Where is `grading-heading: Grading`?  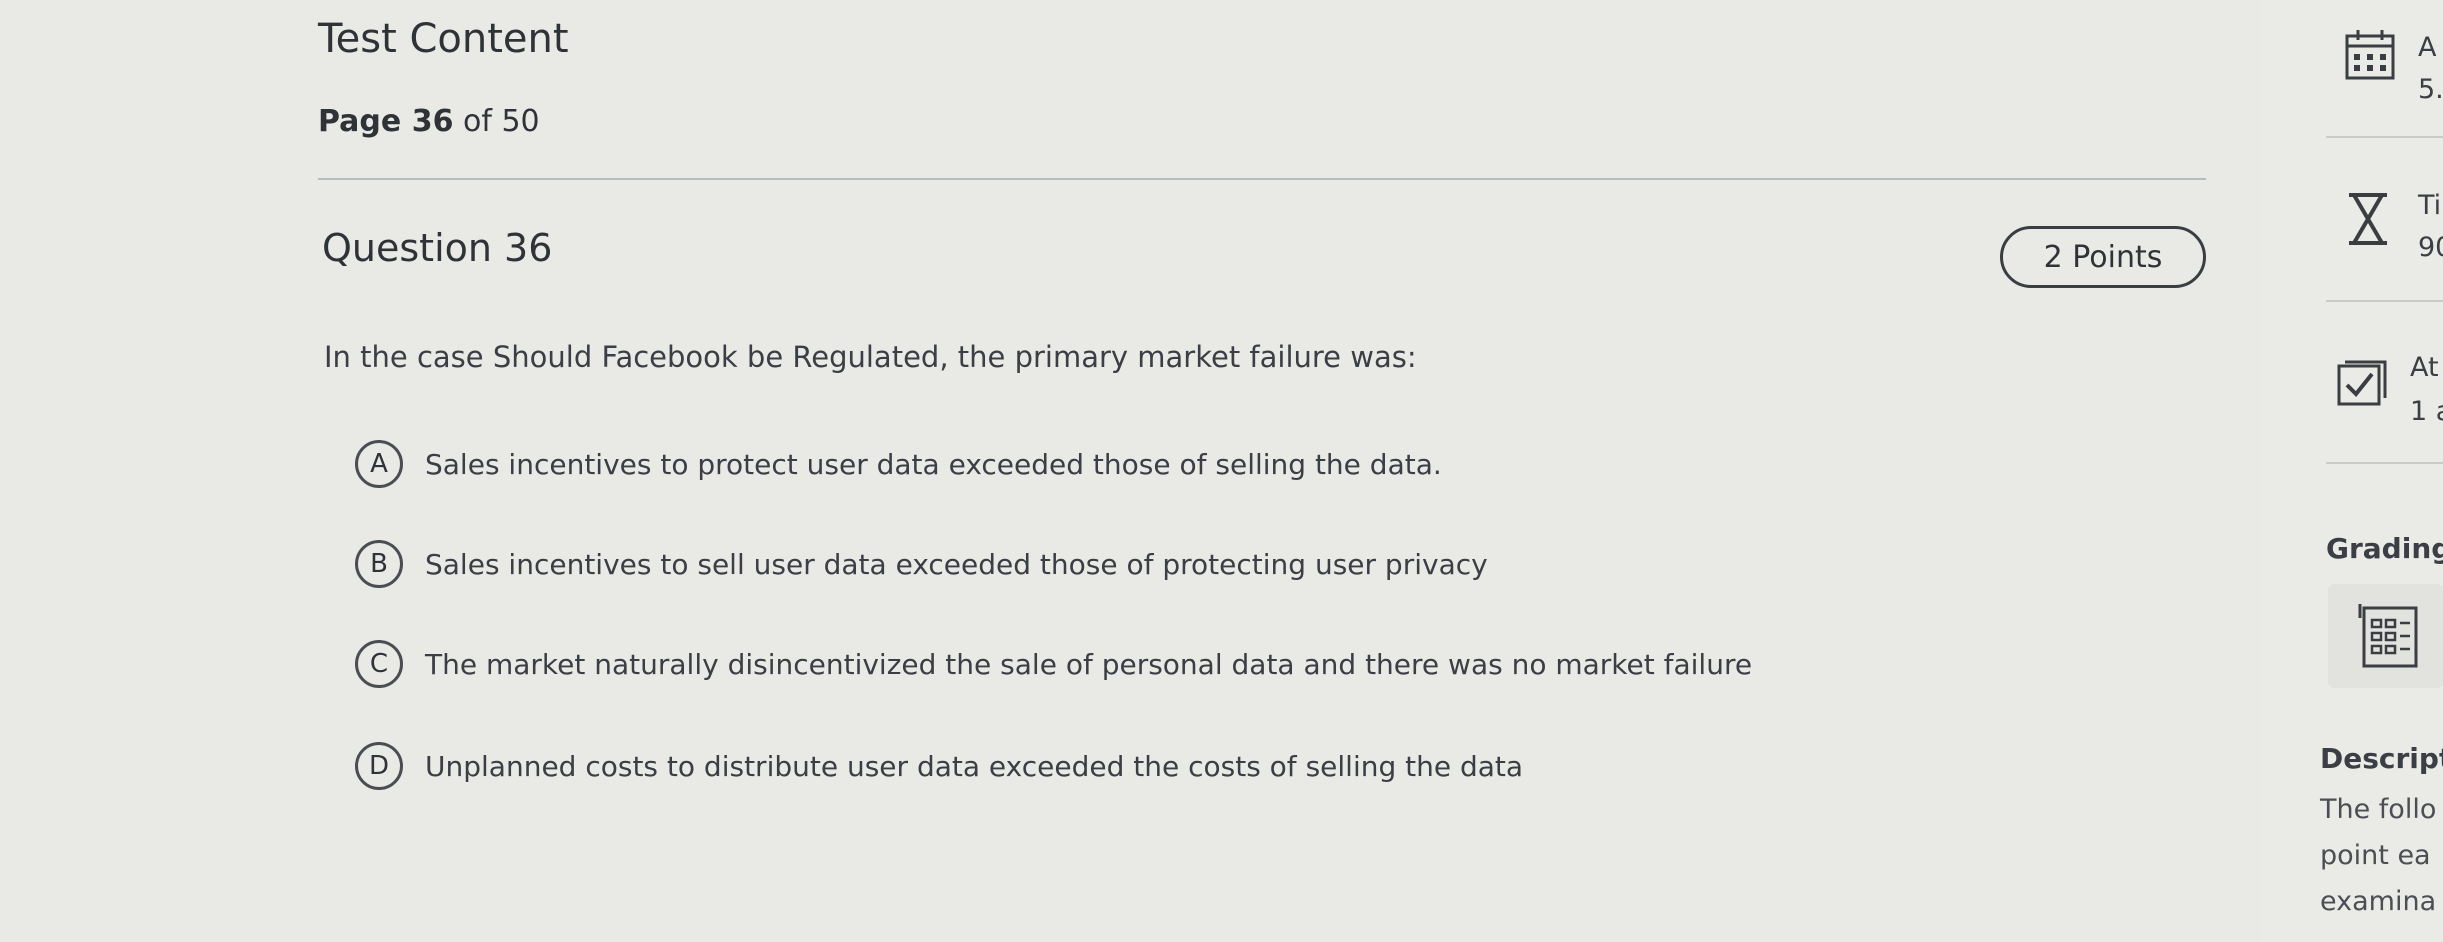
grading-heading: Grading is located at coordinates (2384, 548).